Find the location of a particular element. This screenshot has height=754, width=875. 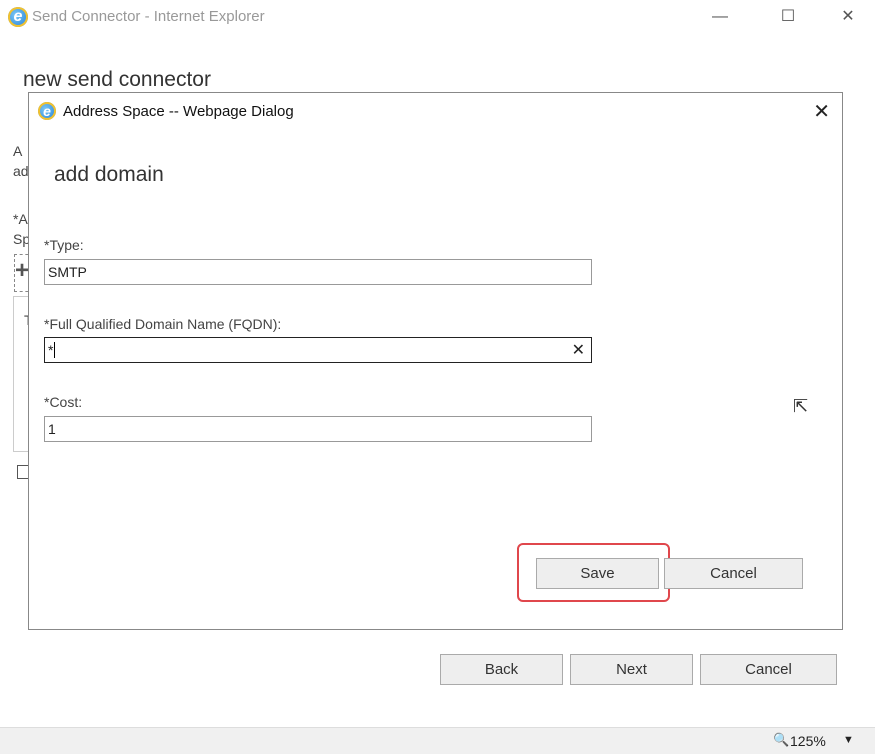

zoom-icon: 🔍 is located at coordinates (781, 739).